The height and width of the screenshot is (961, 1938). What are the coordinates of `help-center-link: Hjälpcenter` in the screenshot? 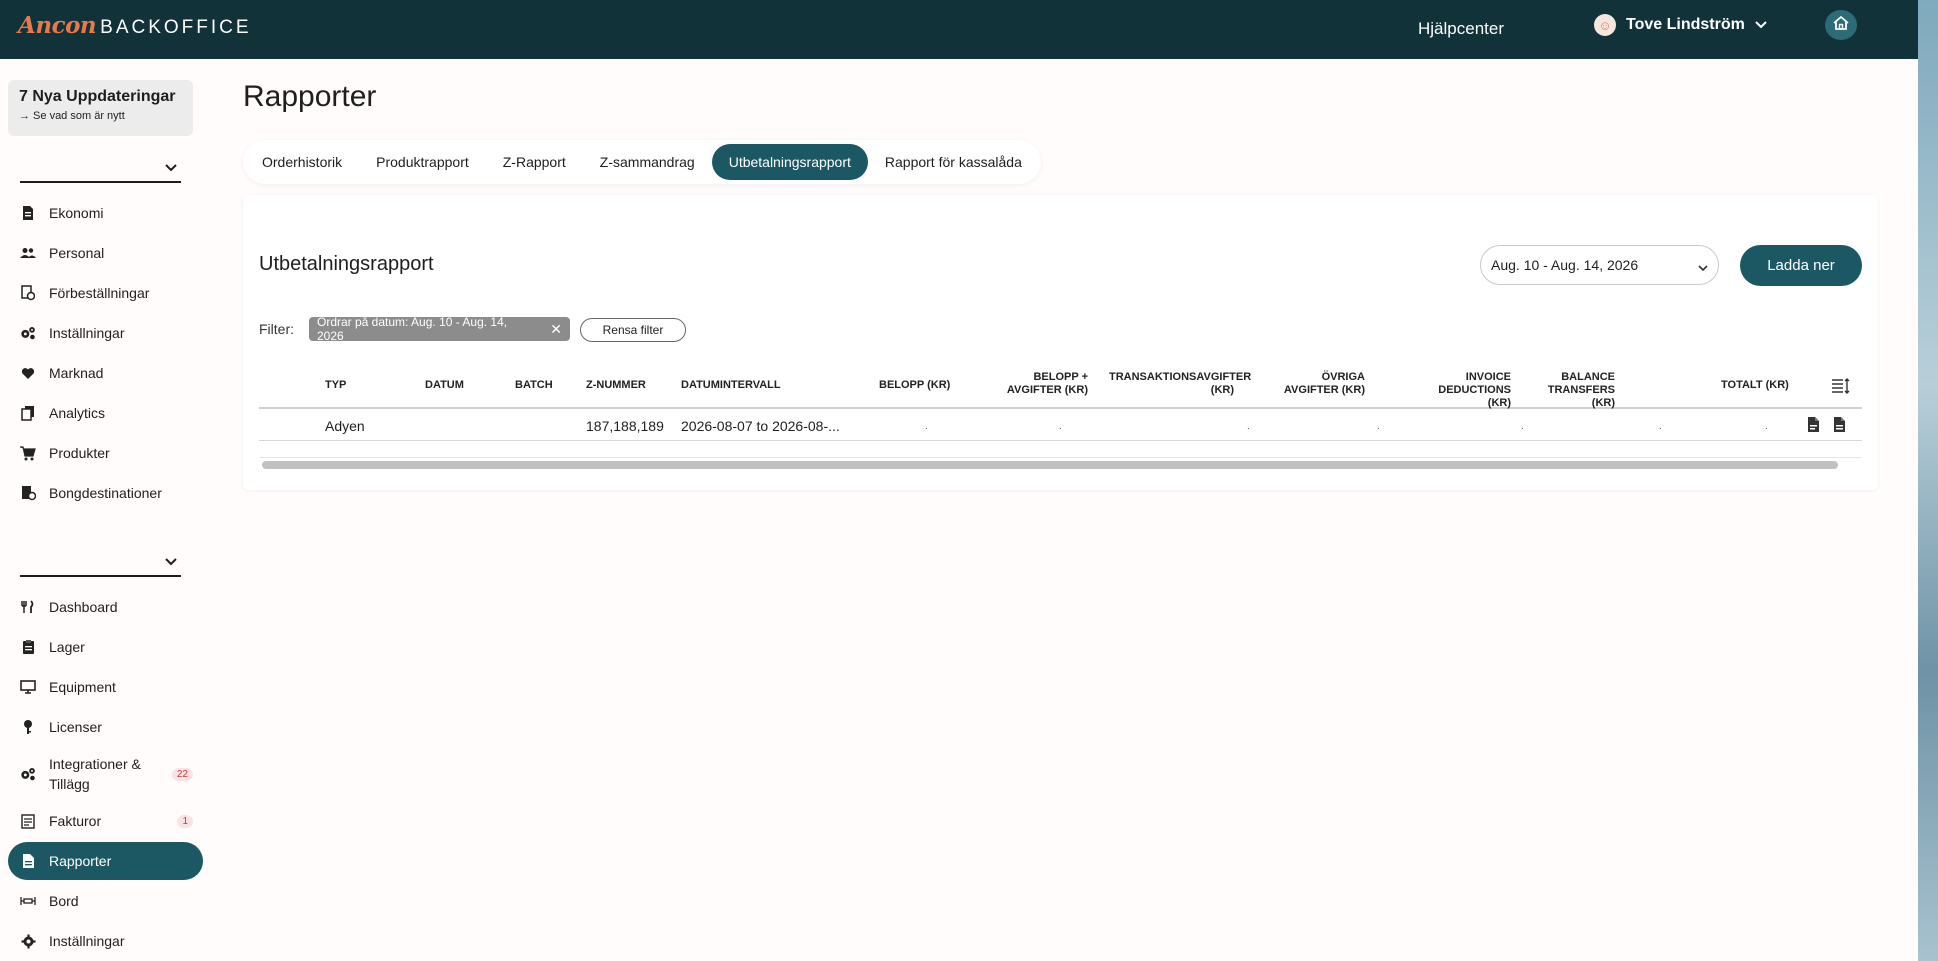 It's located at (1461, 29).